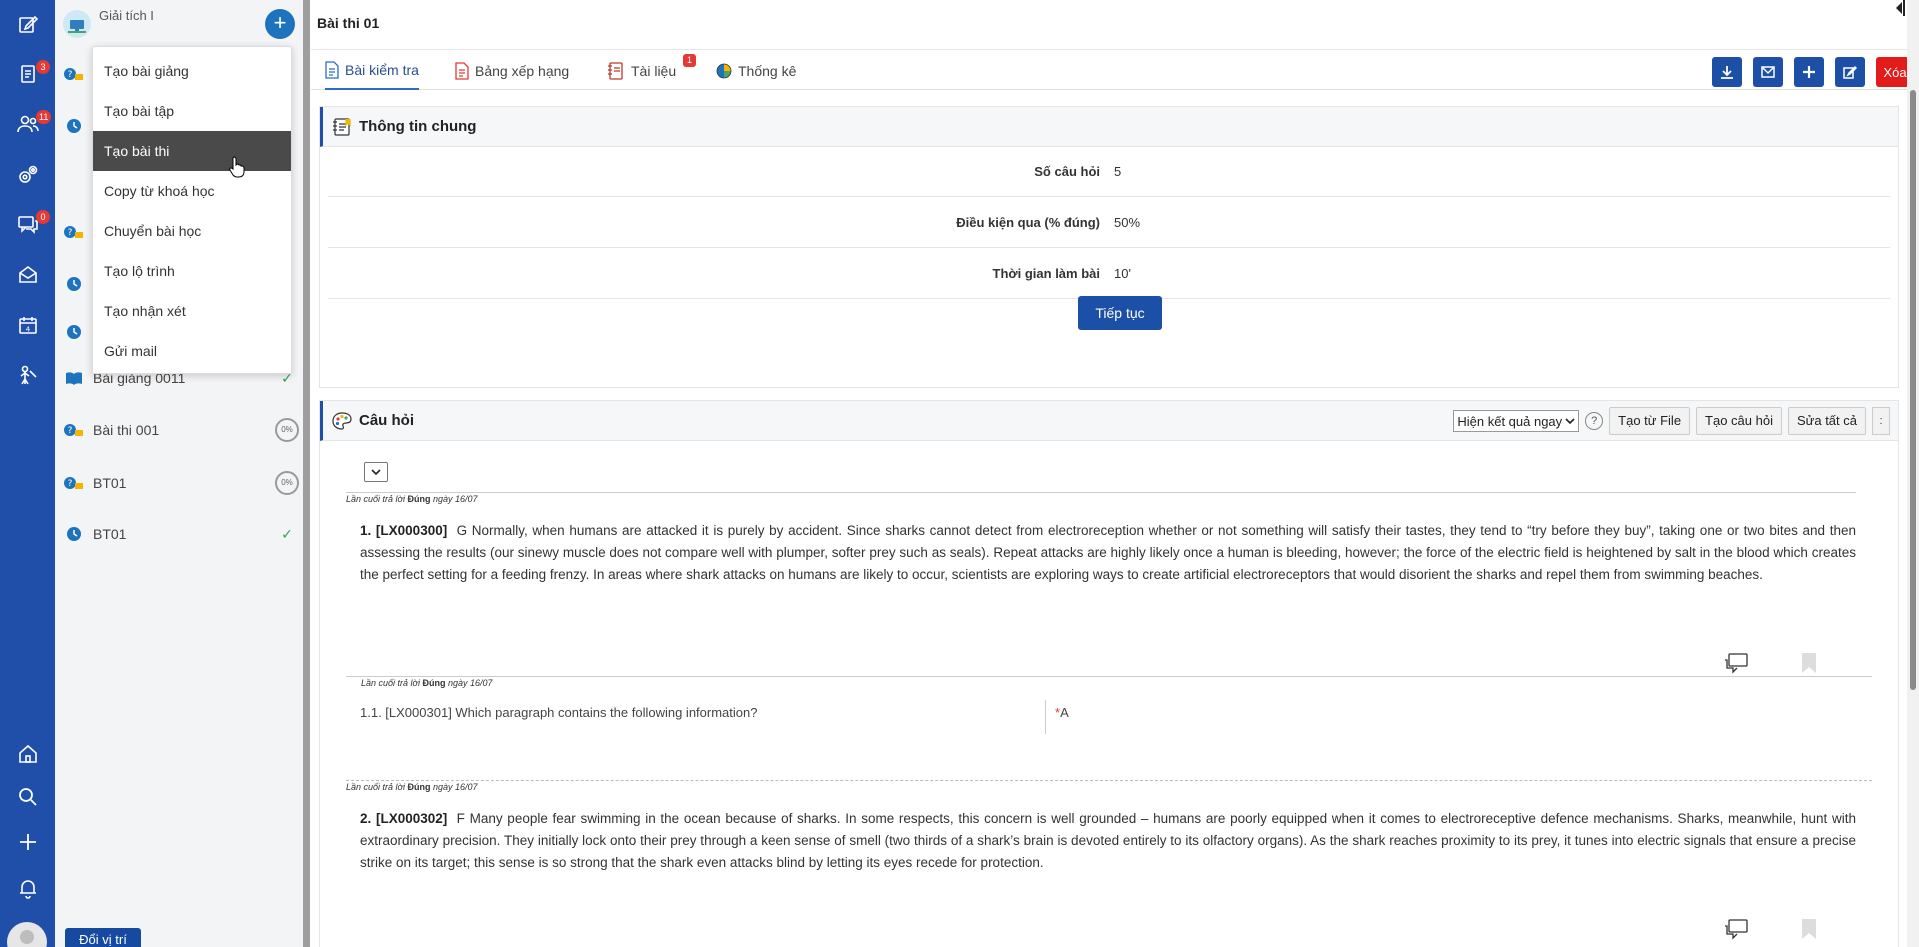 This screenshot has height=947, width=1919. I want to click on result-mode-select: Hiện kết quả ngay, so click(1516, 421).